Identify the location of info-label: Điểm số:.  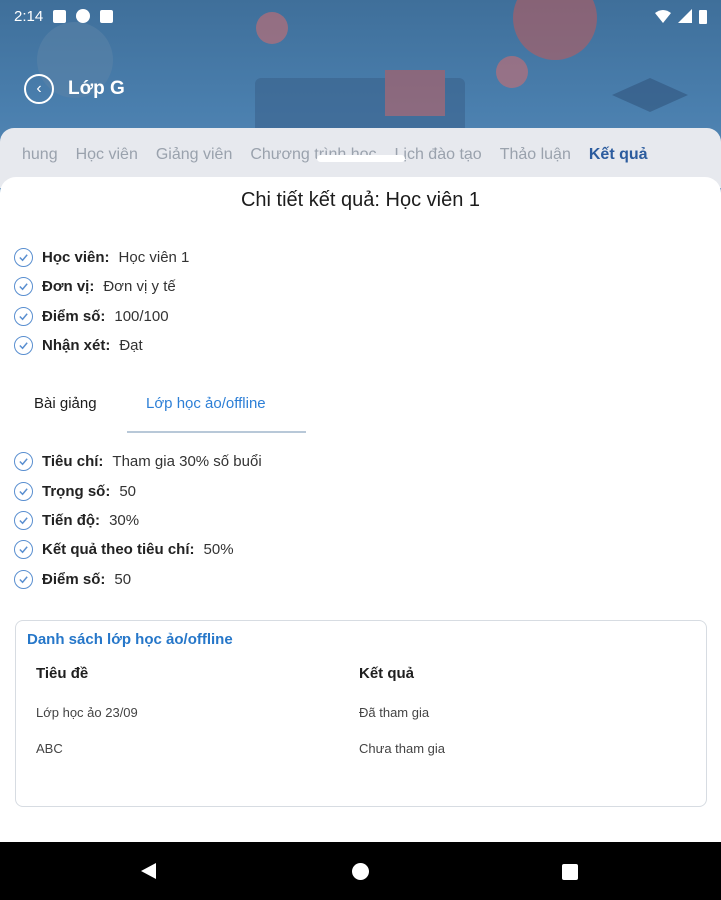
(74, 316).